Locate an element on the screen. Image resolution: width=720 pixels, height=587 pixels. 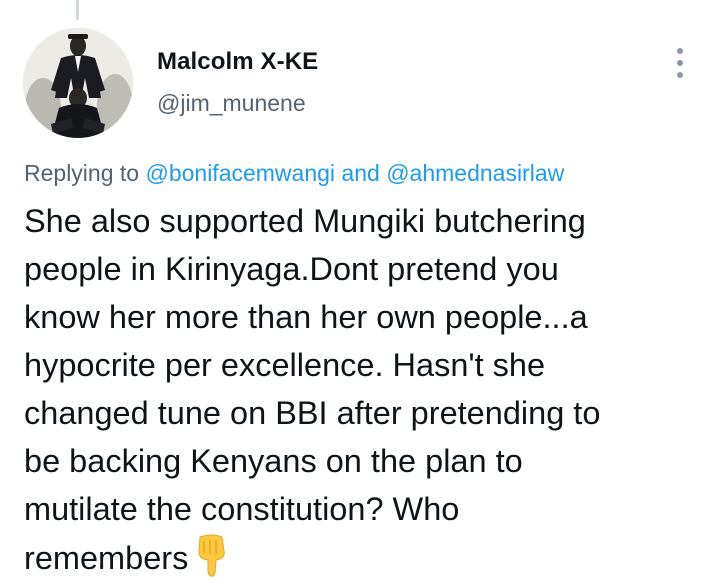
mention-link-bonifacemwangi: @bonifacemwangi is located at coordinates (240, 173).